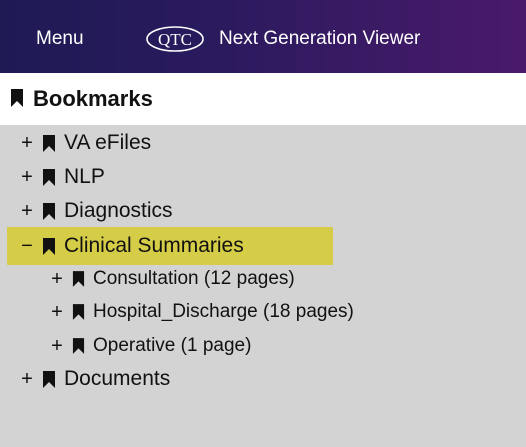  I want to click on bookmarks-title: Bookmarks, so click(93, 98).